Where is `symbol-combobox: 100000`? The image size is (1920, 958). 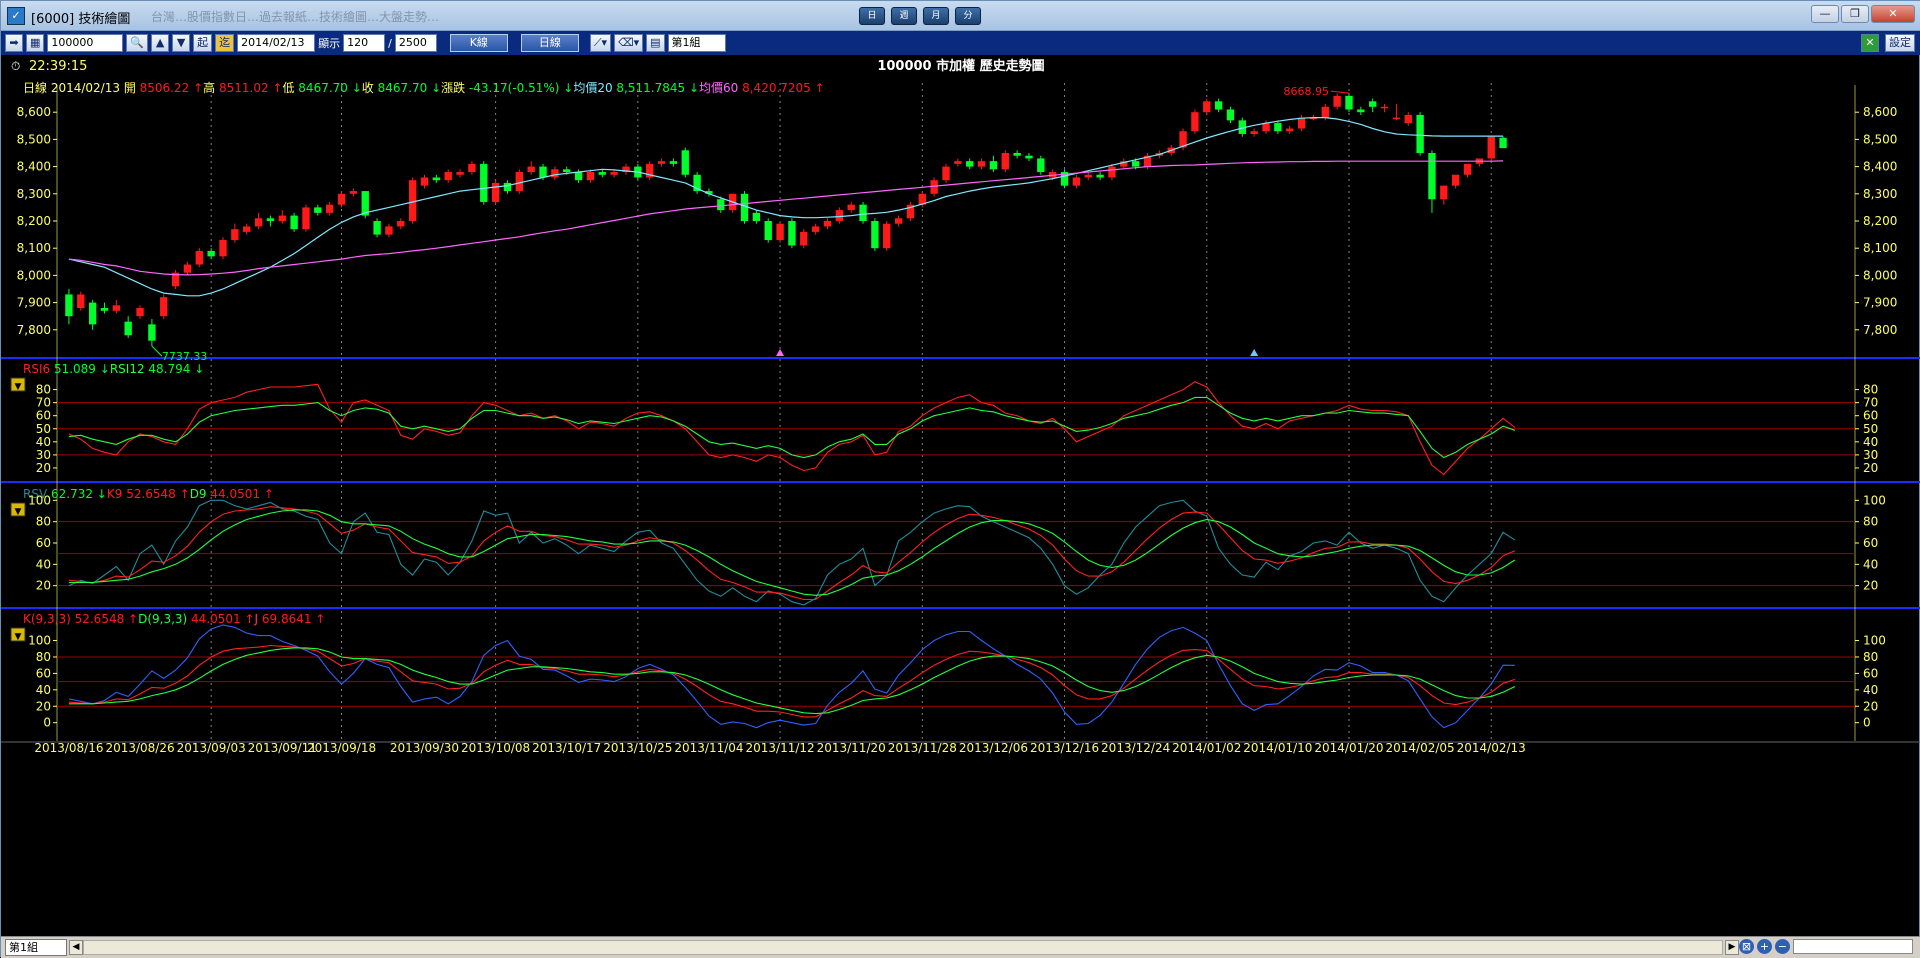 symbol-combobox: 100000 is located at coordinates (85, 43).